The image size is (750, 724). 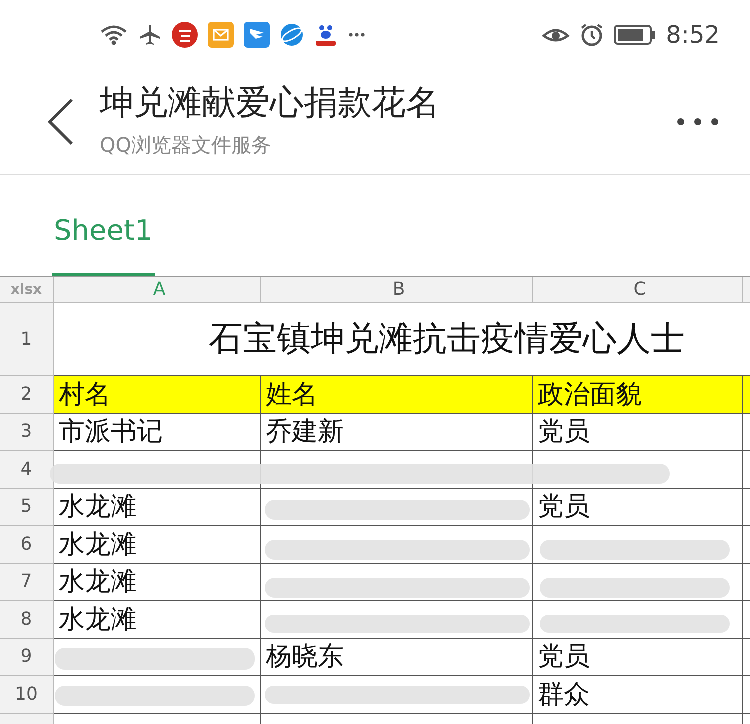 I want to click on header-cell: 村名, so click(x=157, y=395).